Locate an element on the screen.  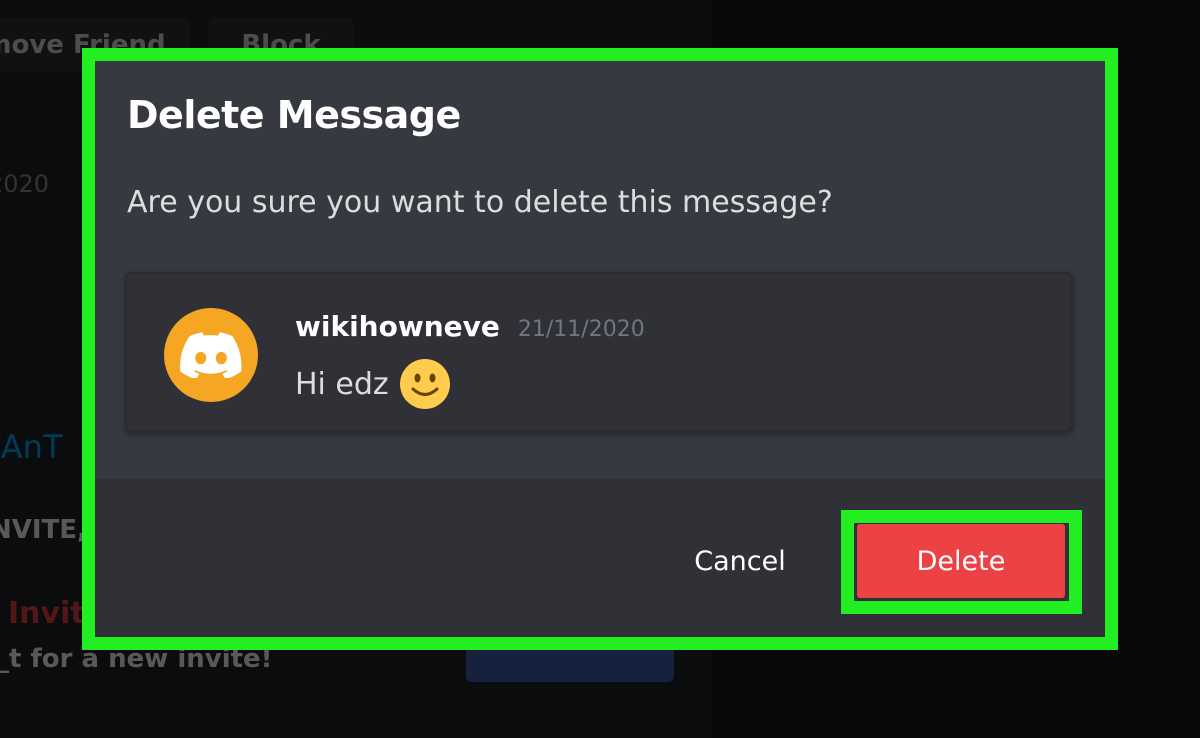
background-invite-text: NVITE, is located at coordinates (43, 530).